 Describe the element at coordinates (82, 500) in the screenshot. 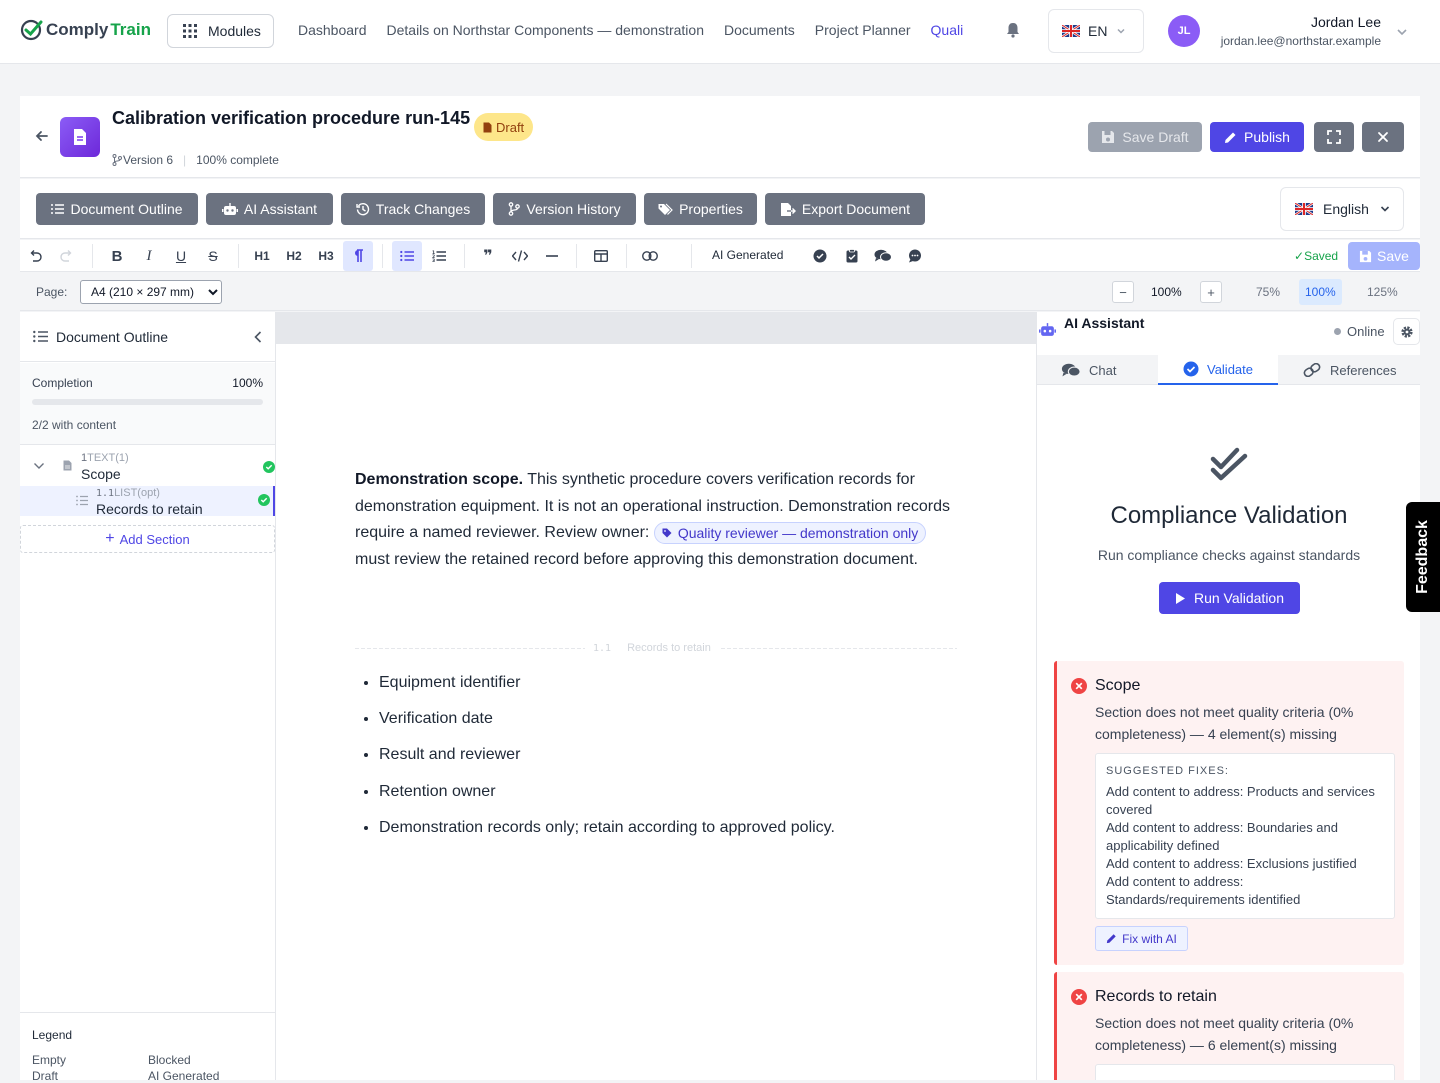

I see `list-icon` at that location.